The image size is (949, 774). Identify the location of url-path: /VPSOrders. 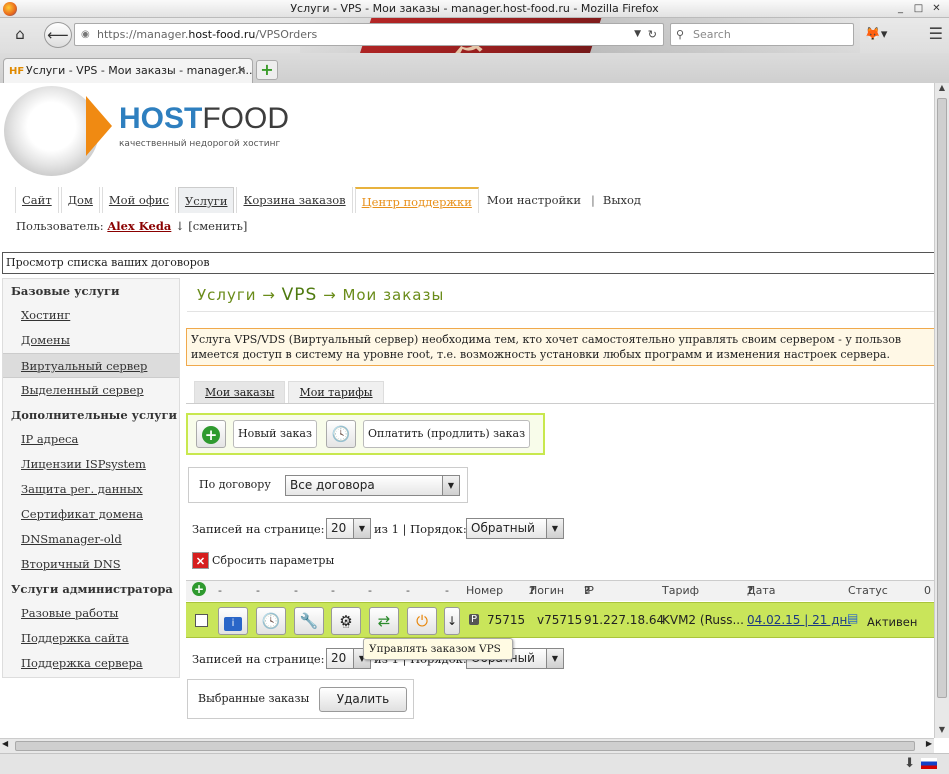
(286, 34).